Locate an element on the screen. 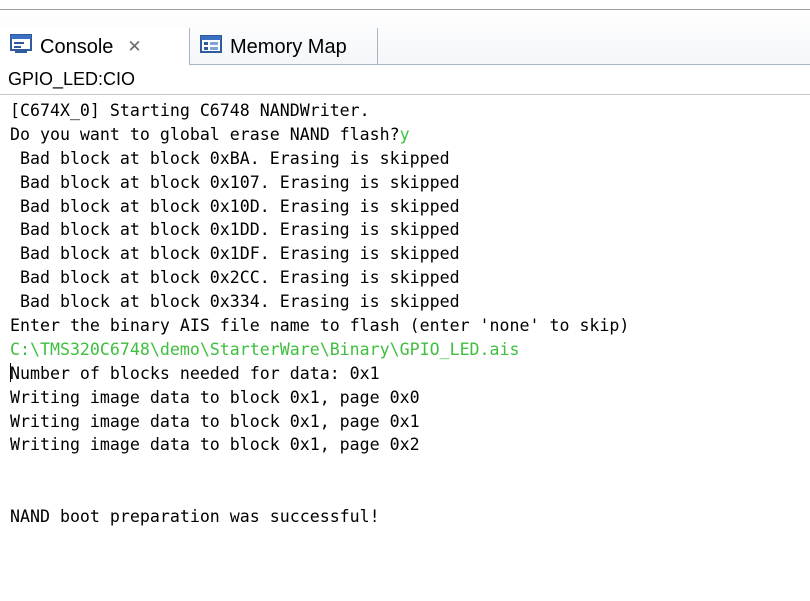 This screenshot has width=810, height=601. memory-map-icon is located at coordinates (211, 47).